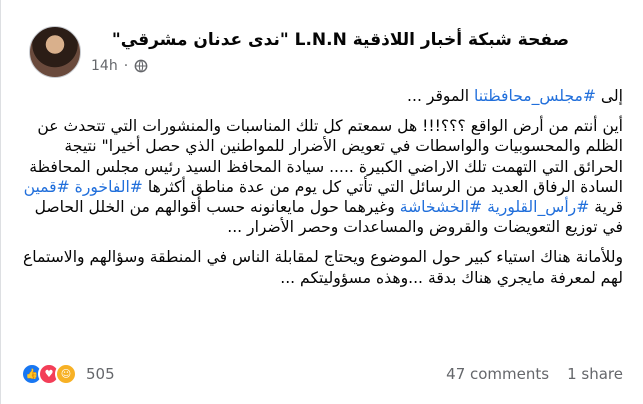 The height and width of the screenshot is (404, 643). Describe the element at coordinates (322, 374) in the screenshot. I see `post-stats: 👍 ♥ ☺ 505 47 comments 1 share` at that location.